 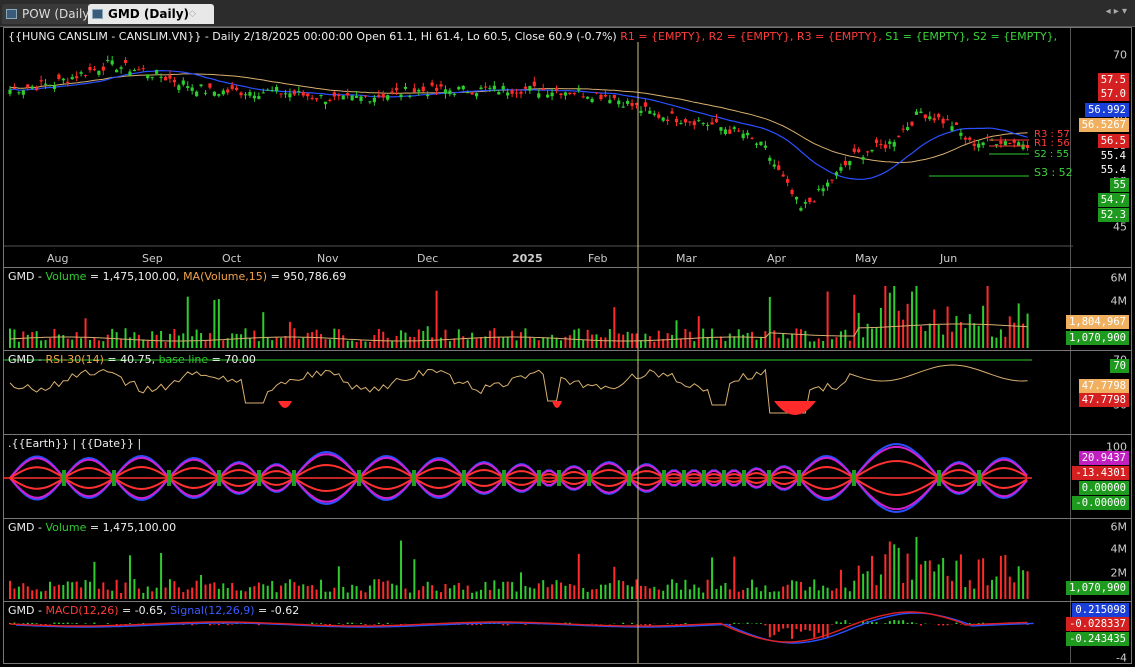 I want to click on earth-chart, so click(x=568, y=477).